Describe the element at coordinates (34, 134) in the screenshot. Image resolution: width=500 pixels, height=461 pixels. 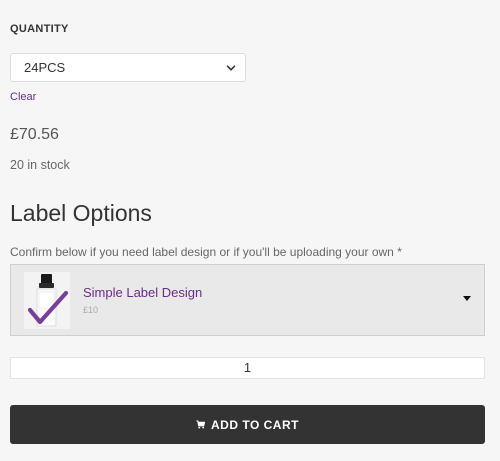
I see `product-price: £70.56` at that location.